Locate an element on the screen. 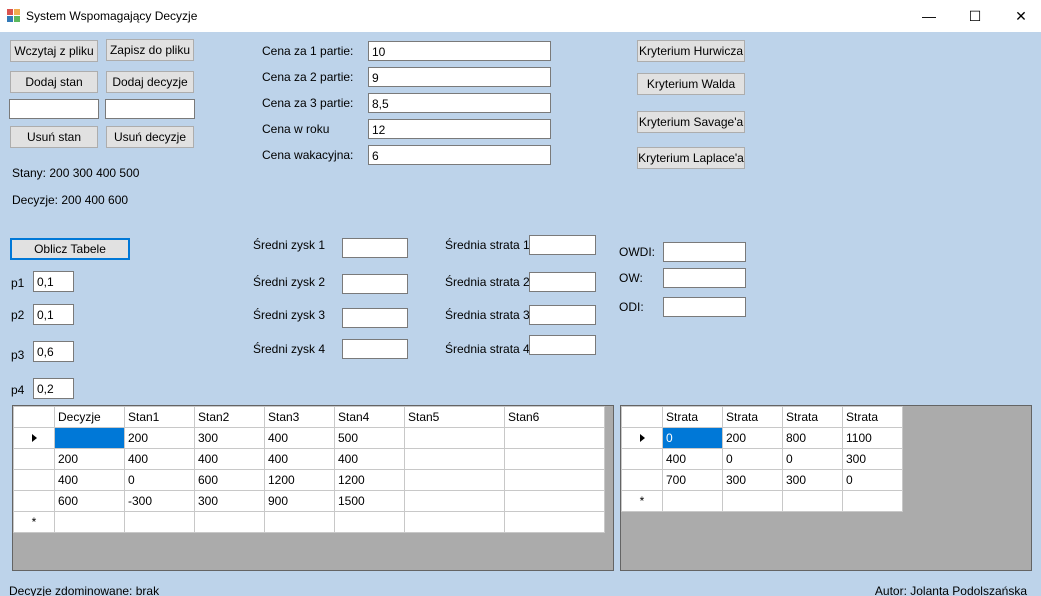 This screenshot has height=596, width=1041. p4-input: 0,2 is located at coordinates (53, 388).